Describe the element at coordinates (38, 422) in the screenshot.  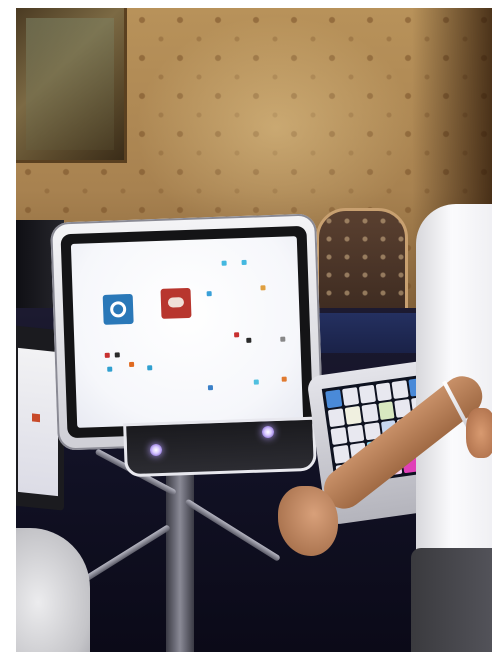
I see `left-monitor-screen` at that location.